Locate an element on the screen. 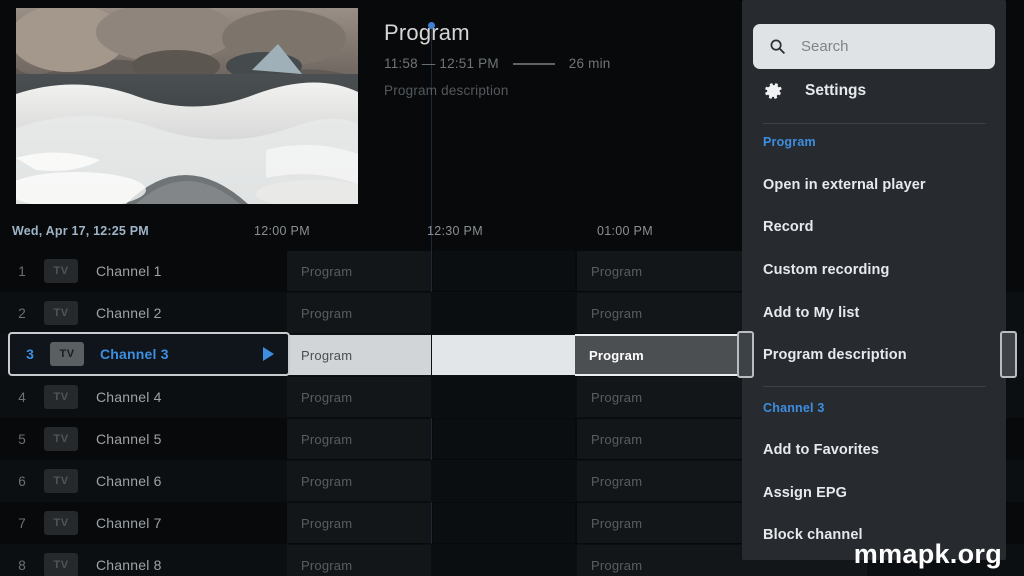  menu-item-custom-recording: Custom recording is located at coordinates (826, 270).